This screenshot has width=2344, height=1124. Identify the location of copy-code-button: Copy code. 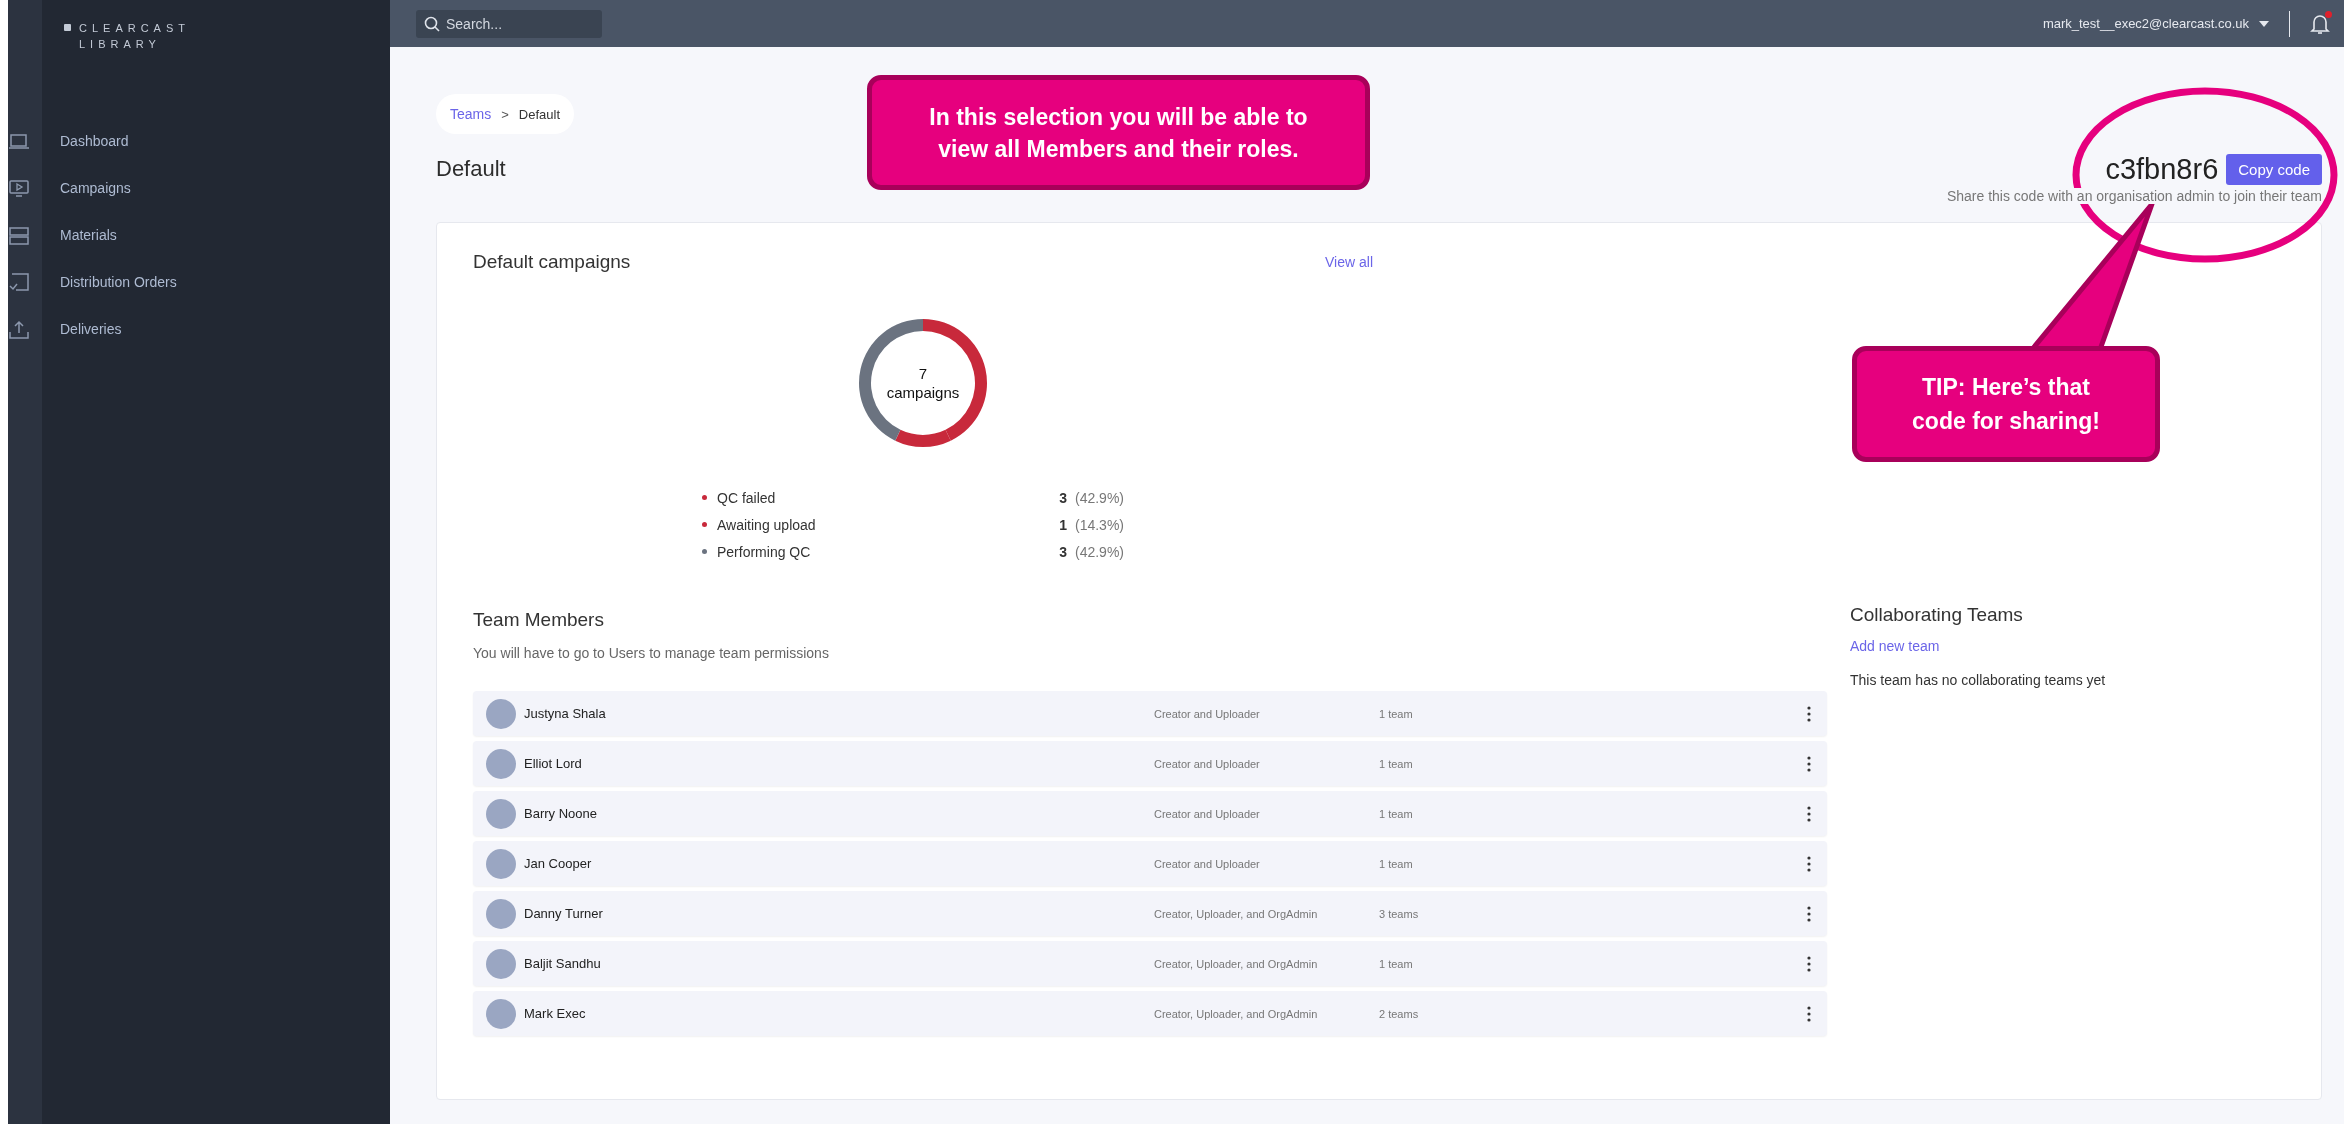
(2274, 169).